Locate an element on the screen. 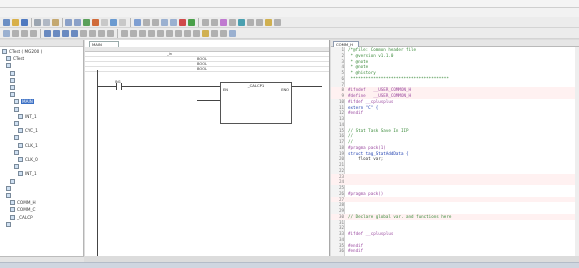  function-block-icon is located at coordinates (74, 33).